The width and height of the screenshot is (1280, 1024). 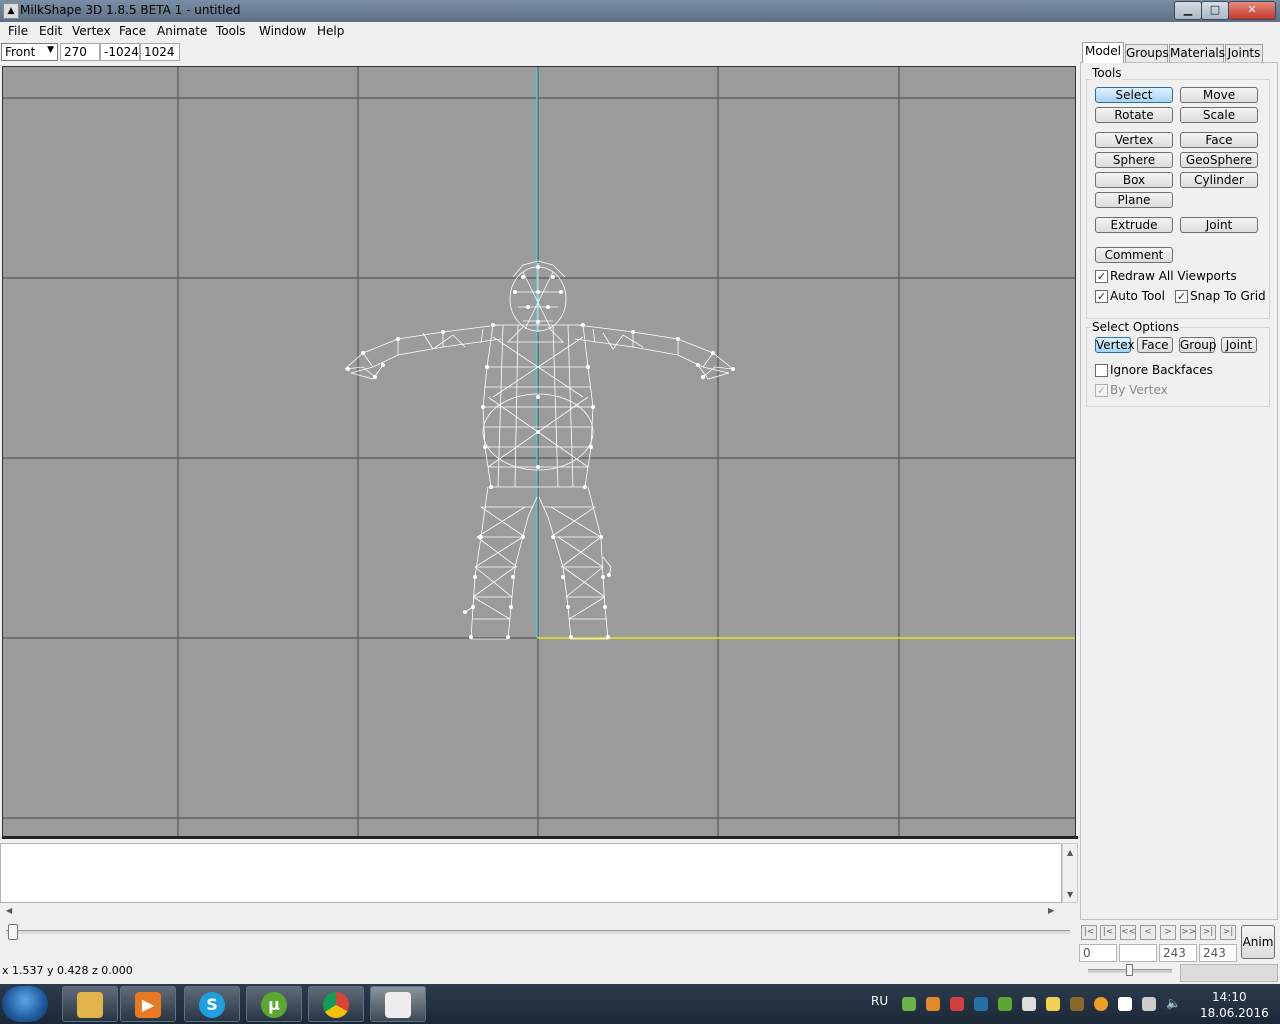 What do you see at coordinates (1070, 873) in the screenshot?
I see `output-vertical-scrollbar: ▲ ▼` at bounding box center [1070, 873].